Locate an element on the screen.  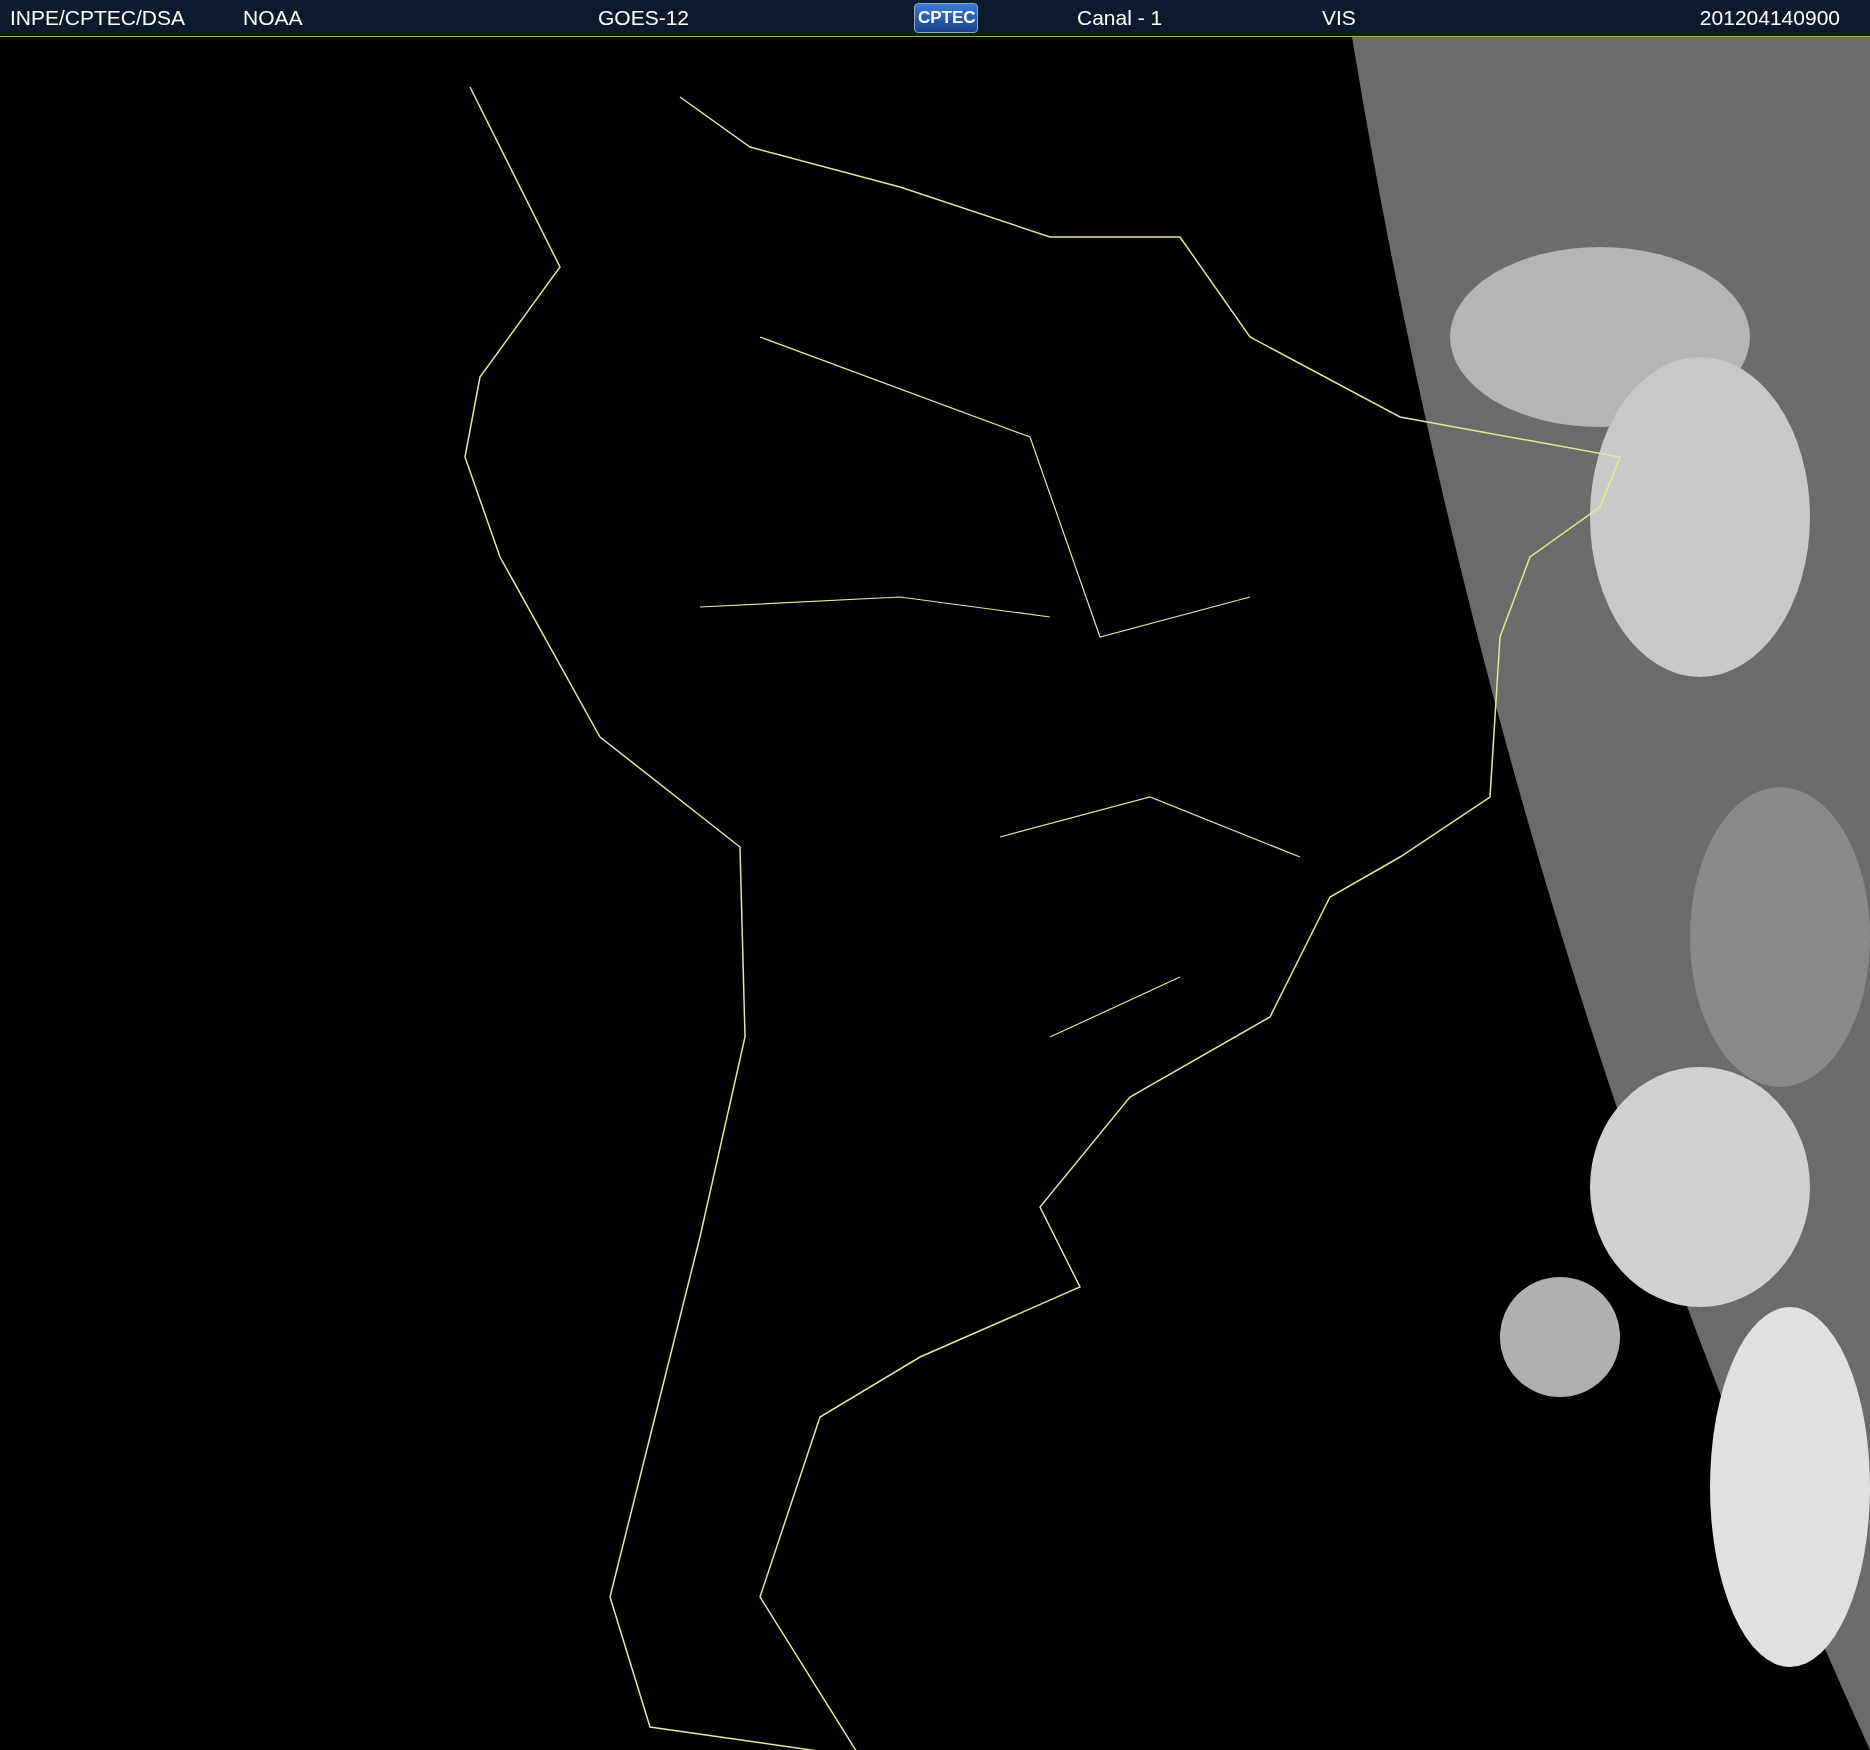
header-label: VIS is located at coordinates (1339, 18).